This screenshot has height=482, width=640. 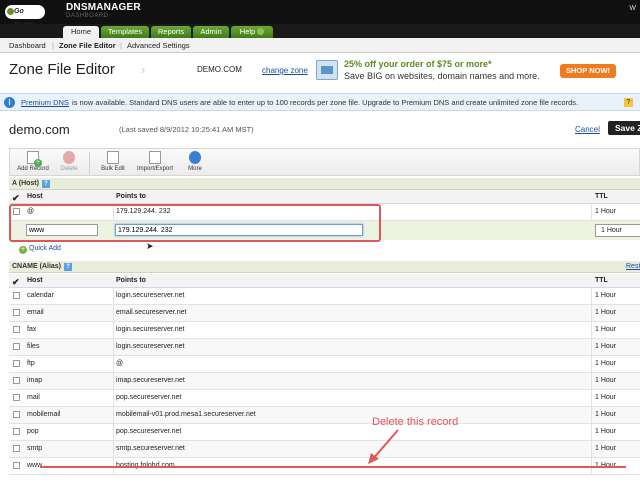 I want to click on strike-through-annotation, so click(x=333, y=467).